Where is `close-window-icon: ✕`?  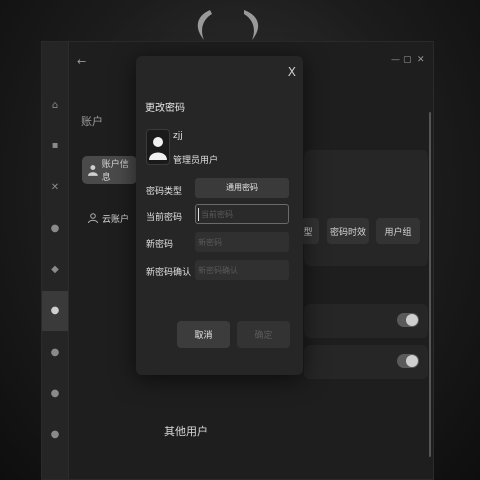 close-window-icon: ✕ is located at coordinates (421, 60).